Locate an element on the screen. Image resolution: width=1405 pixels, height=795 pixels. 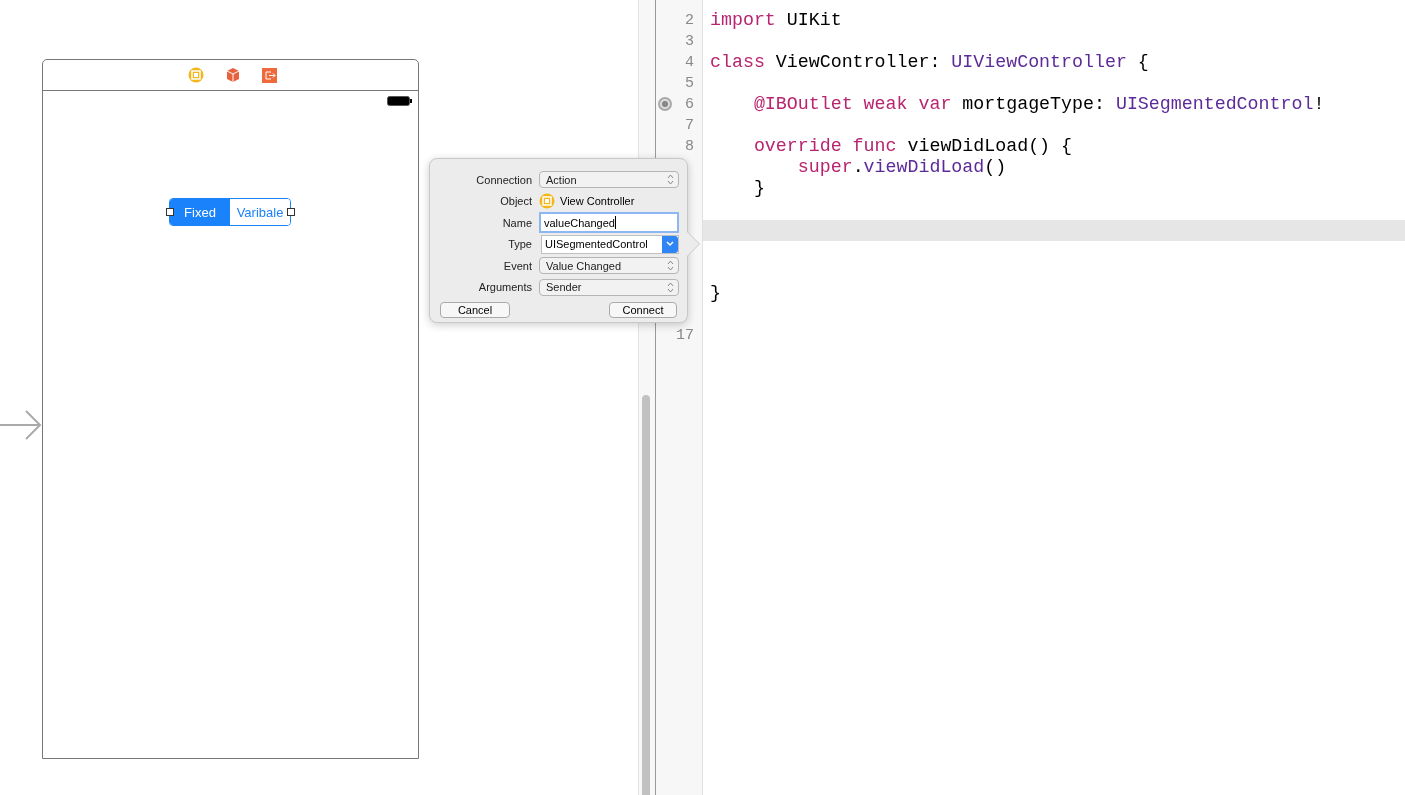
code-line: class ViewController: UIViewController { is located at coordinates (929, 62).